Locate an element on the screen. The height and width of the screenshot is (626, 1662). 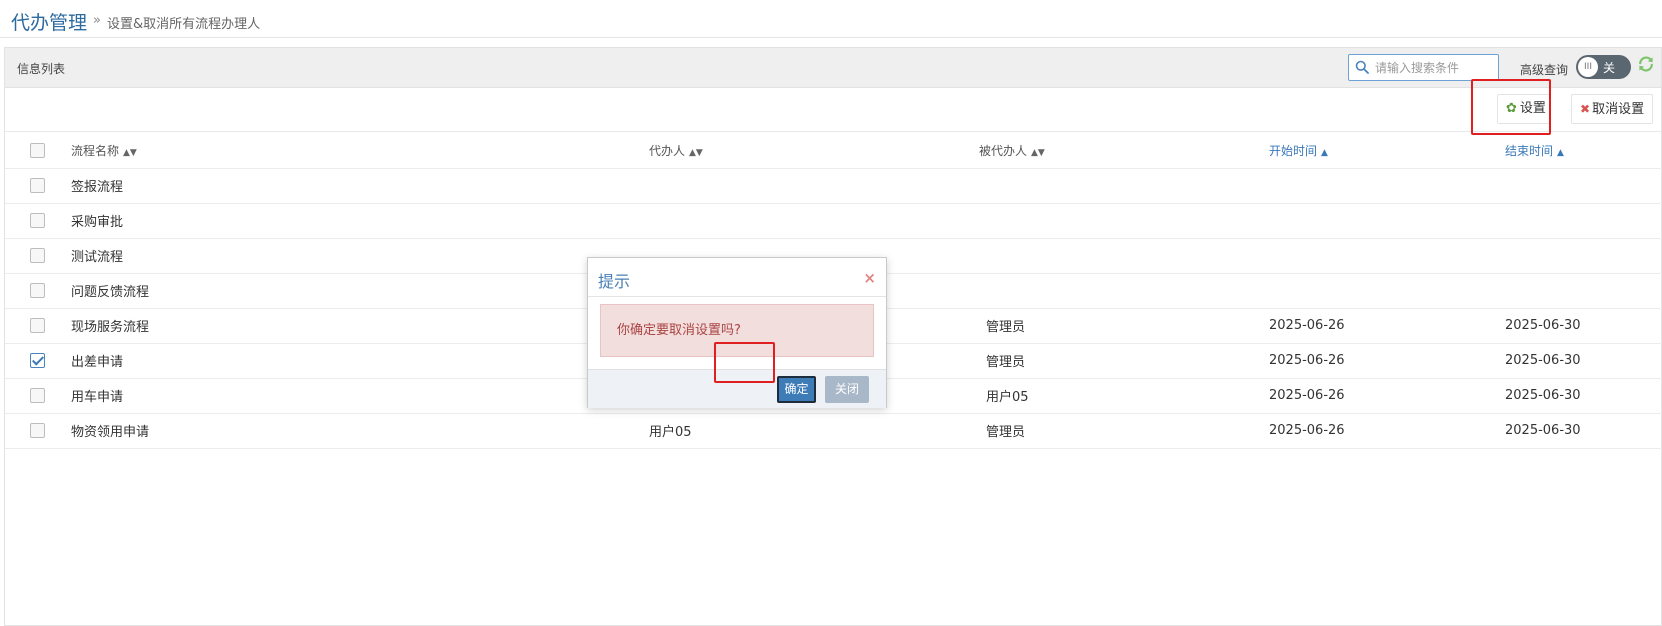
cell-process-name: 用车申请 is located at coordinates (360, 396).